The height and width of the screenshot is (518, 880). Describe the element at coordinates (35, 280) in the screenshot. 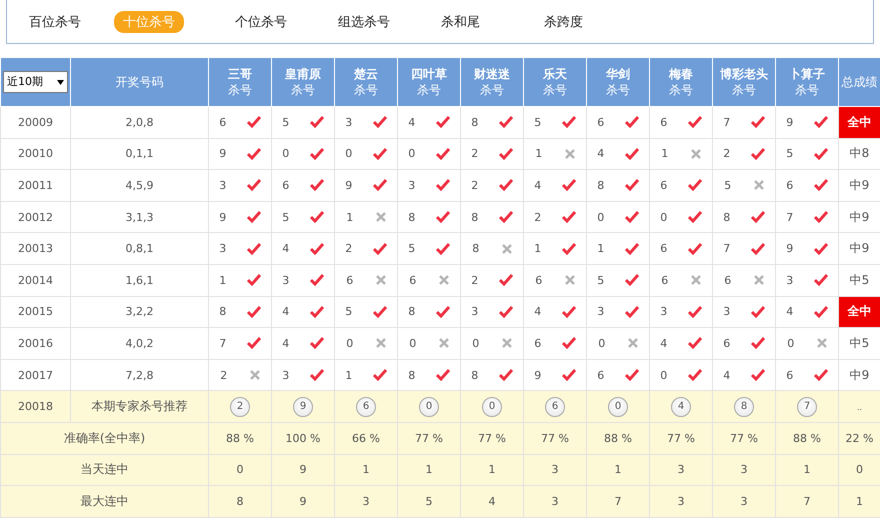

I see `period-text: 20014` at that location.